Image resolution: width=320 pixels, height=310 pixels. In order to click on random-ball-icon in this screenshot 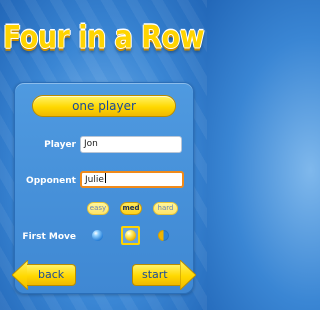, I will do `click(163, 235)`.